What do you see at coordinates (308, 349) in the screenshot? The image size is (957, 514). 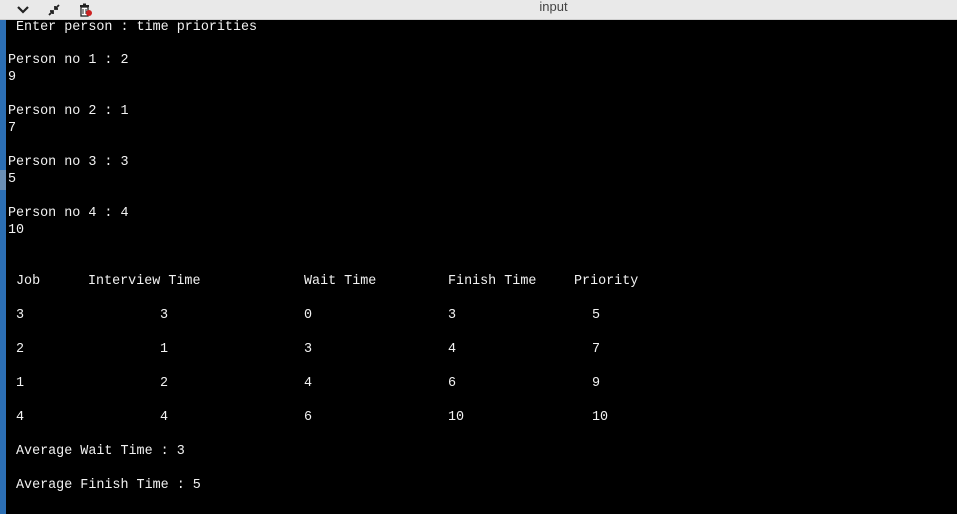 I see `table-row-2-wait: 3` at bounding box center [308, 349].